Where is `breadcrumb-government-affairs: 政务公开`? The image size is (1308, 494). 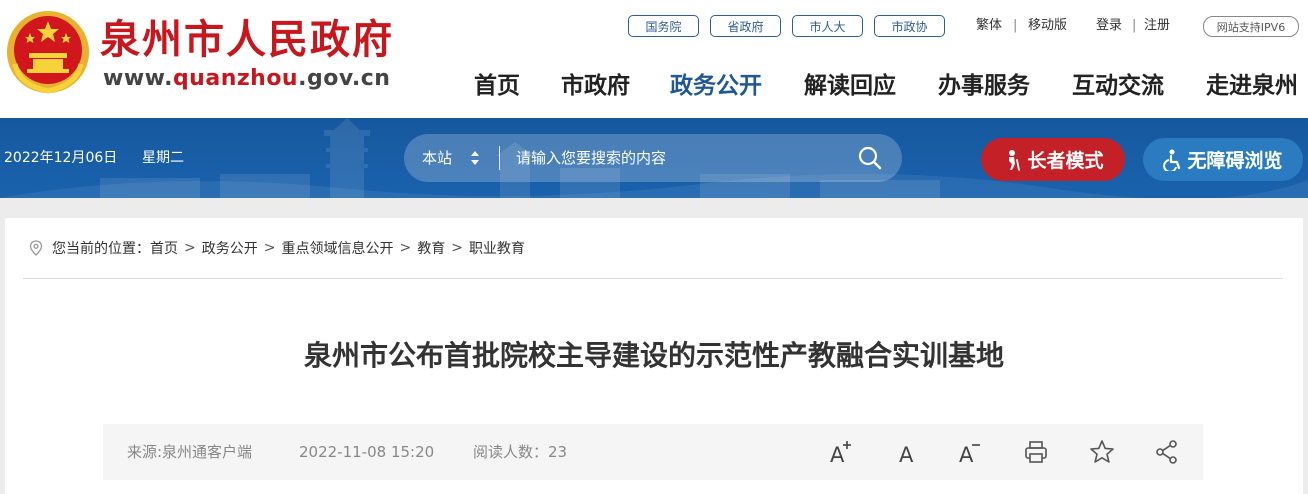 breadcrumb-government-affairs: 政务公开 is located at coordinates (230, 248).